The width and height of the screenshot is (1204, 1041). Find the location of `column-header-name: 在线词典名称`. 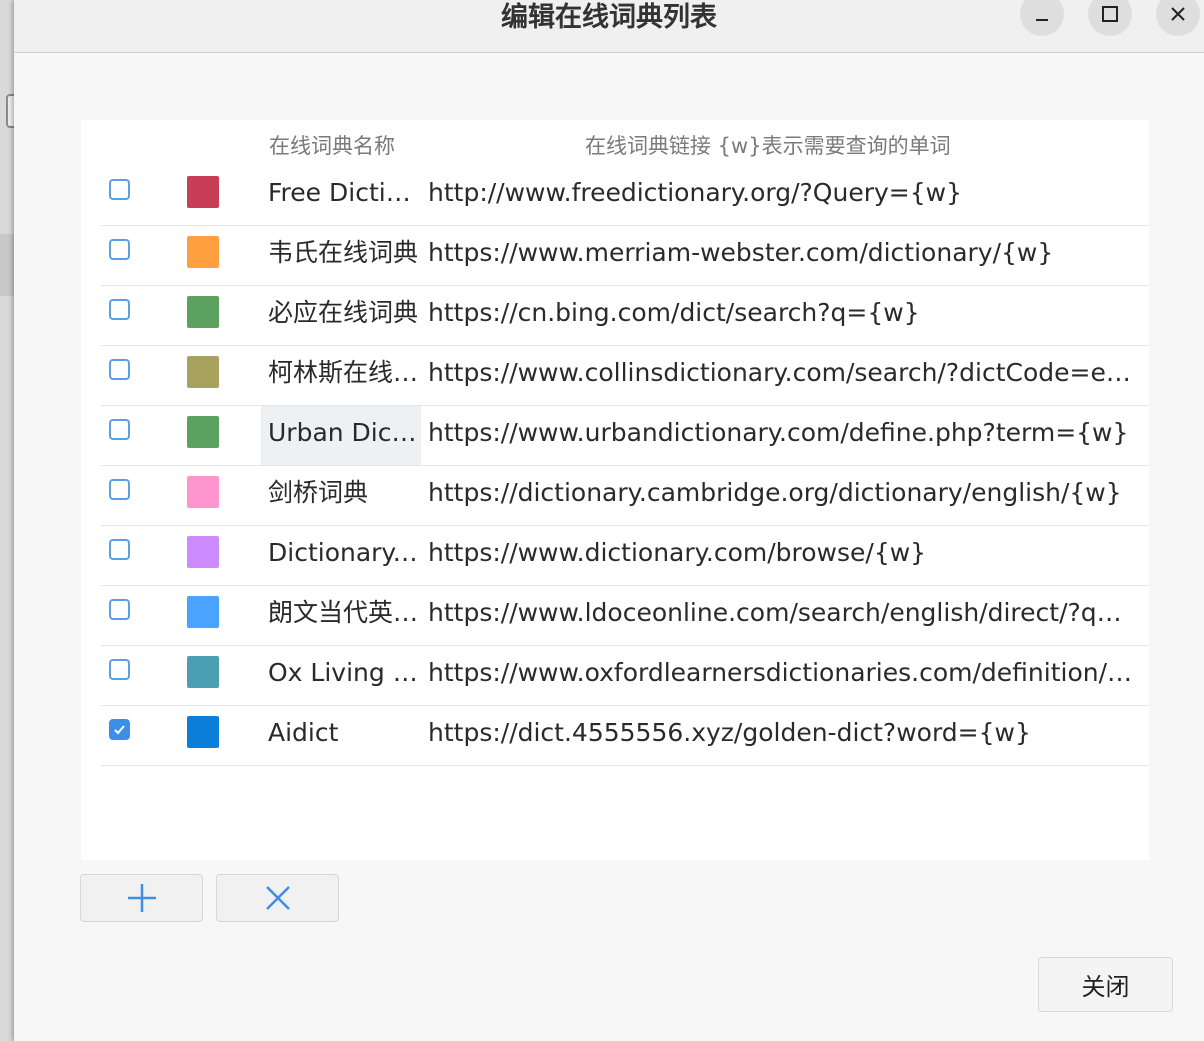

column-header-name: 在线词典名称 is located at coordinates (332, 146).